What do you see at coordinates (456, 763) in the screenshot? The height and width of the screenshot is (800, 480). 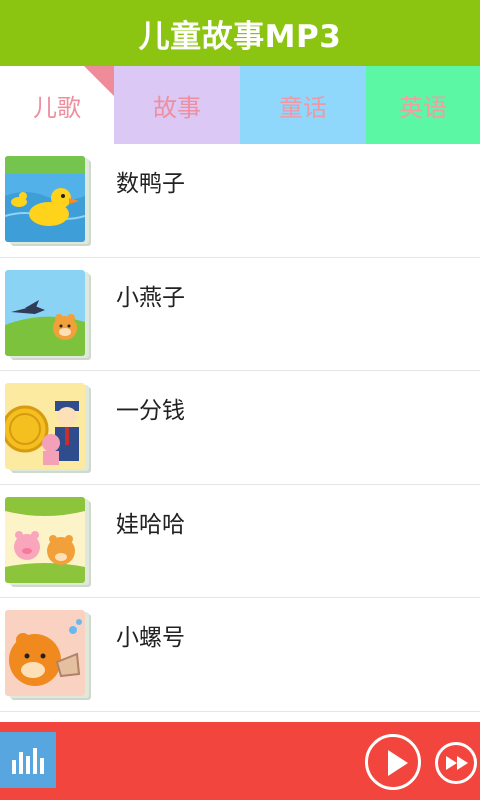 I see `fast-forward-icon` at bounding box center [456, 763].